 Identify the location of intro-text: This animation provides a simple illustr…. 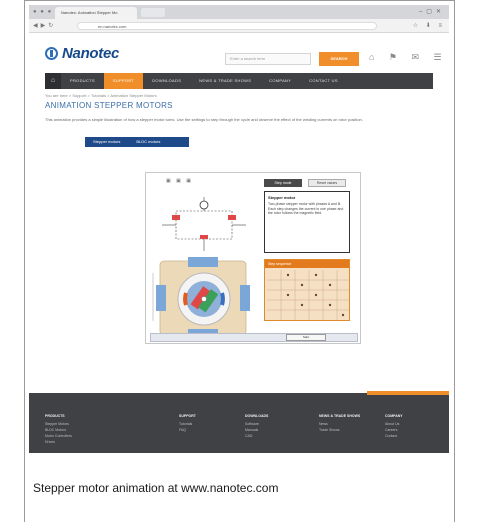
(204, 119).